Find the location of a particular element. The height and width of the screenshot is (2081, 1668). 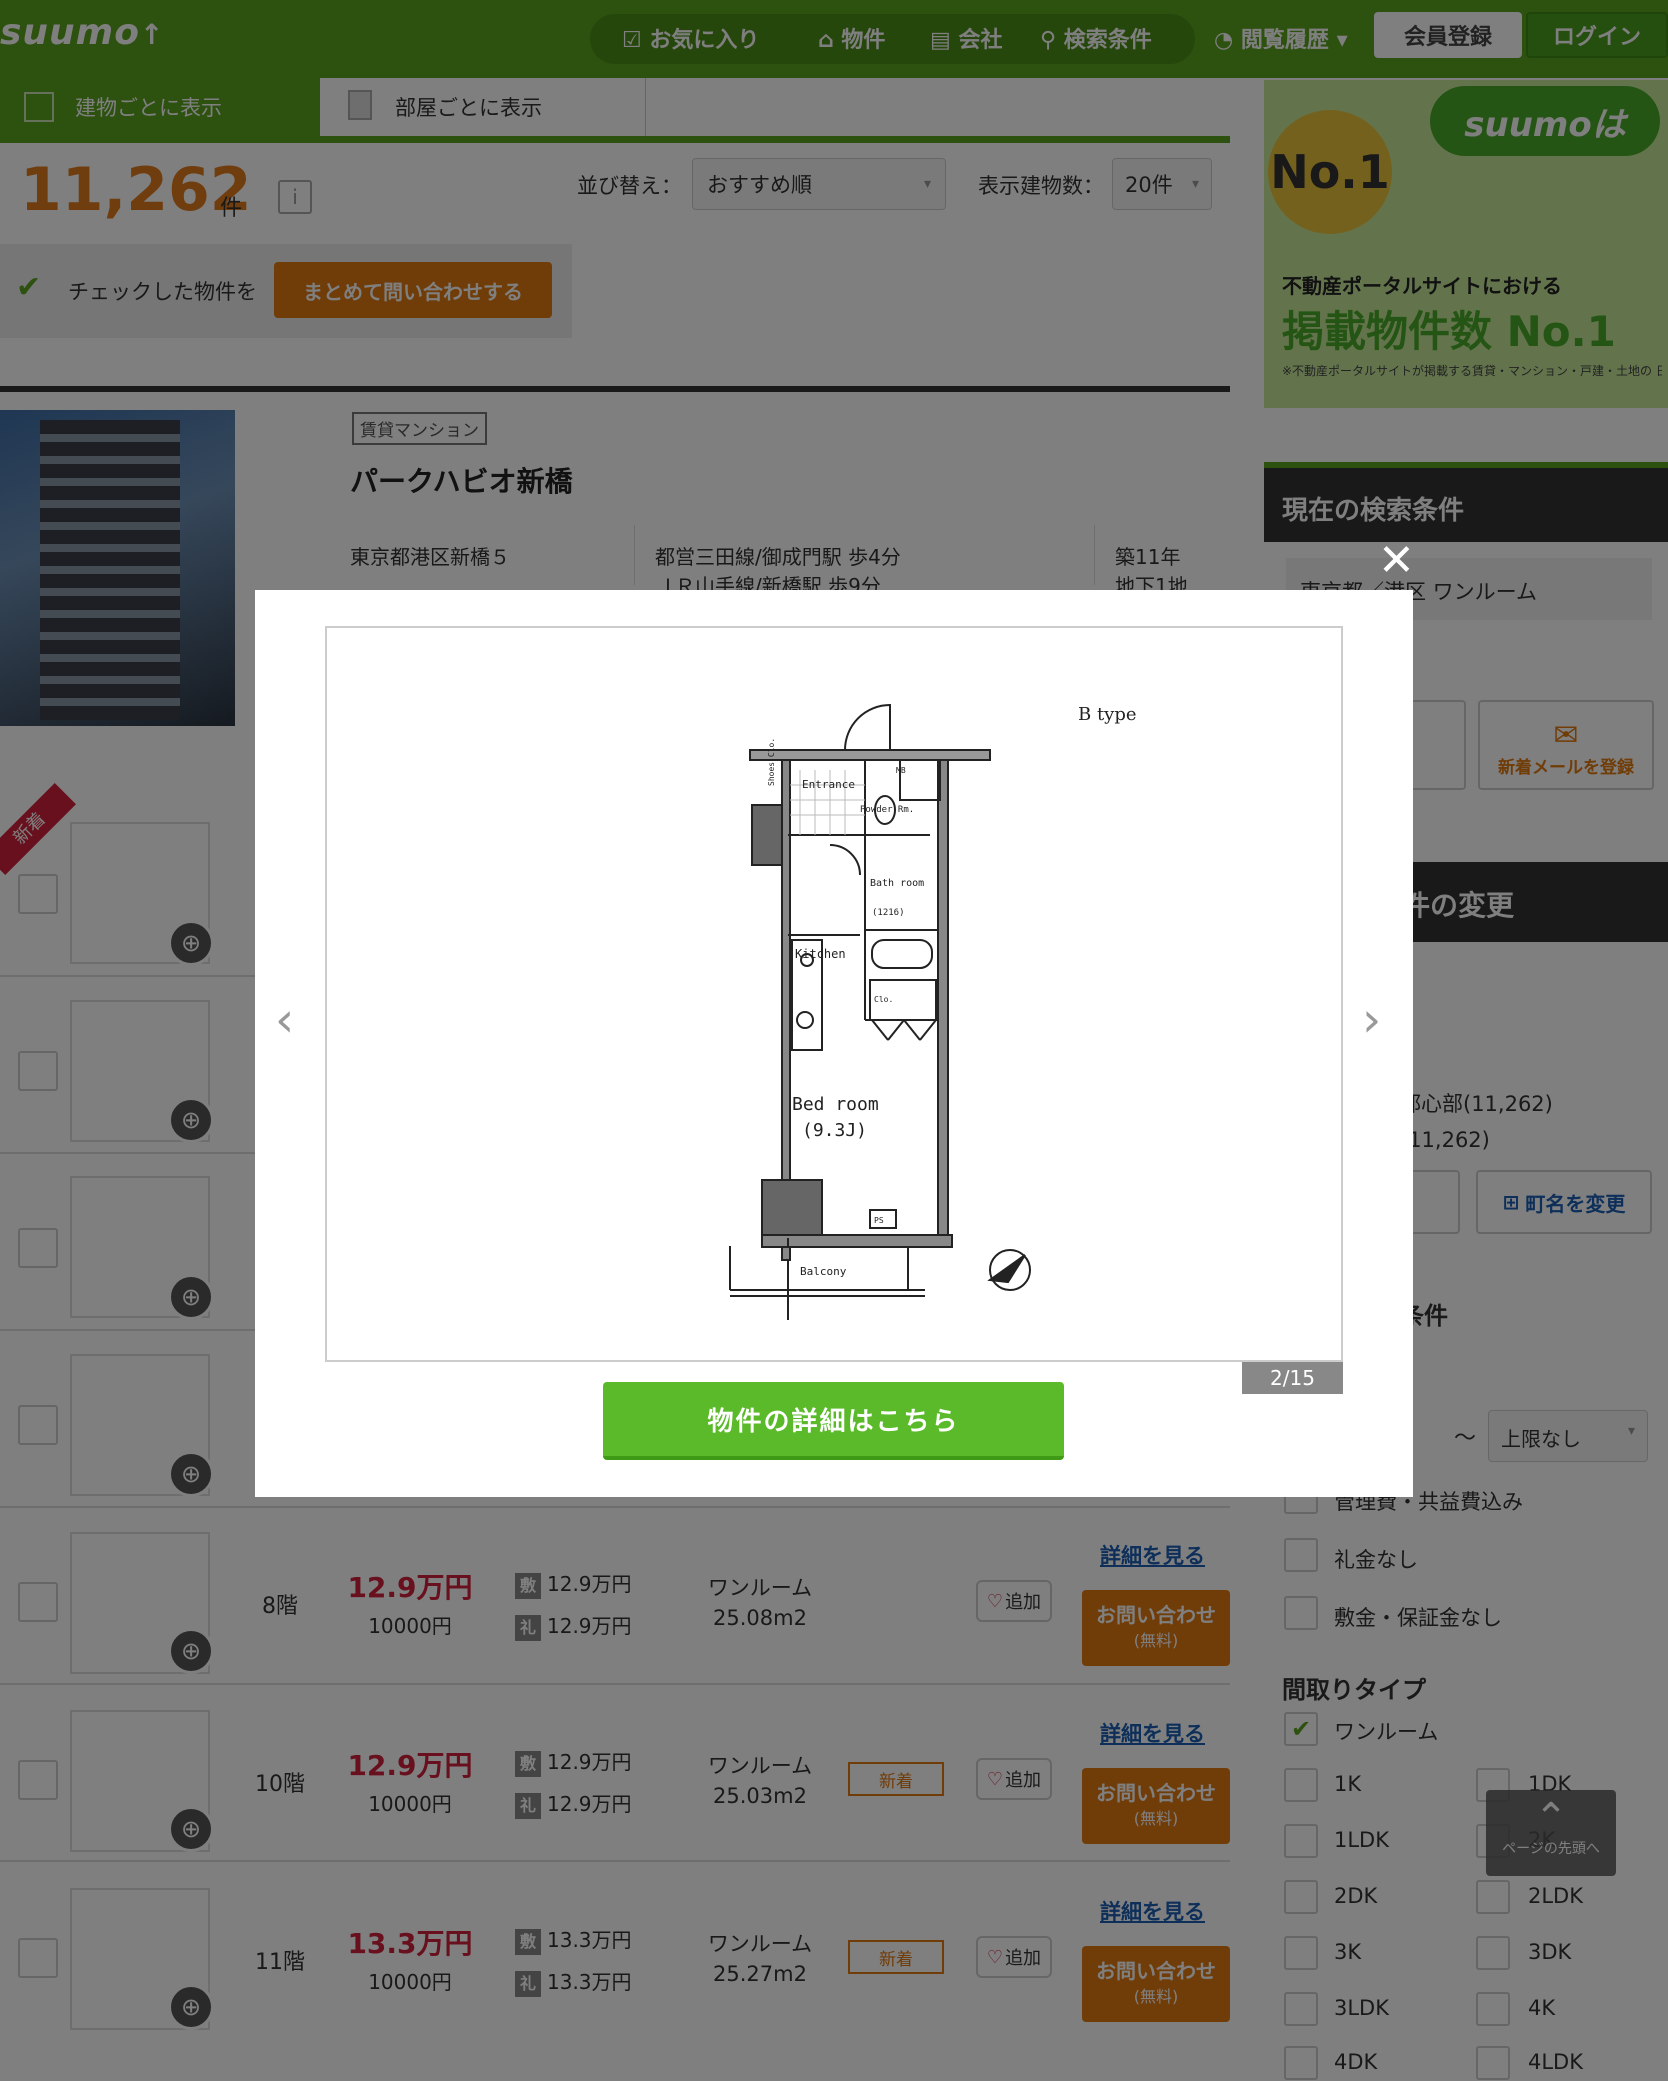

plan-label-bathroom: Bath room is located at coordinates (897, 883).